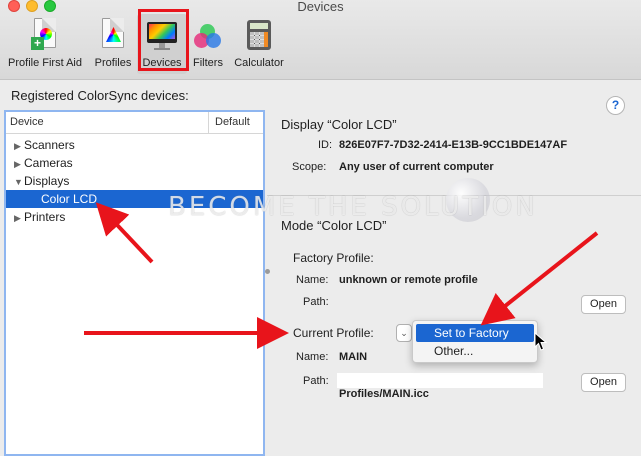  Describe the element at coordinates (208, 35) in the screenshot. I see `filters-icon` at that location.